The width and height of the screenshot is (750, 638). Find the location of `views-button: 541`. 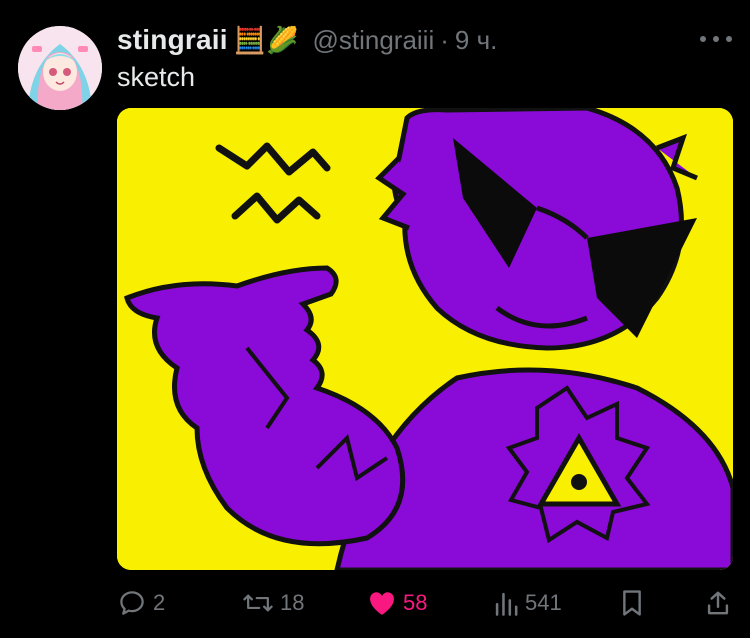

views-button: 541 is located at coordinates (527, 603).